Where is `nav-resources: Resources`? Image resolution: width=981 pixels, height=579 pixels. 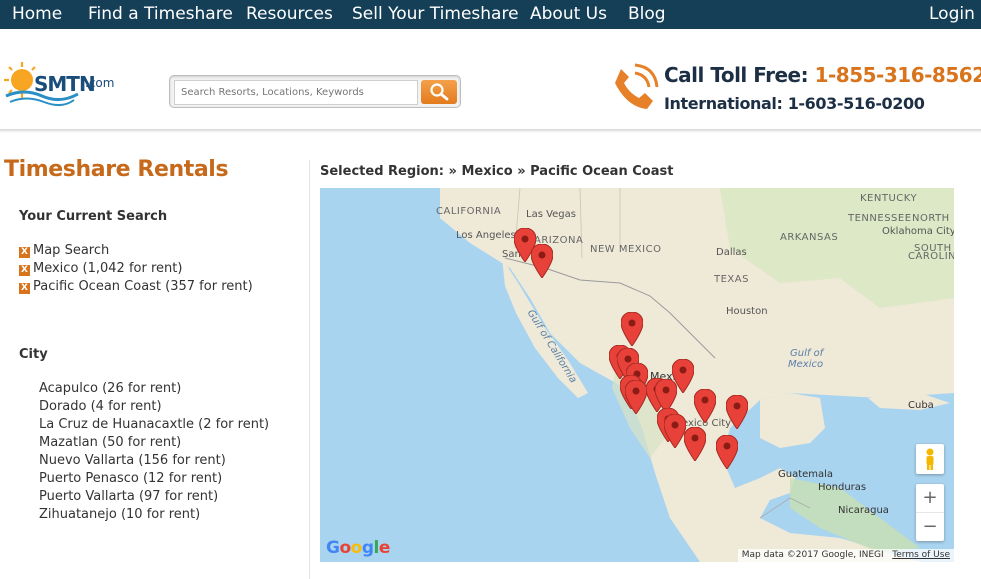 nav-resources: Resources is located at coordinates (289, 14).